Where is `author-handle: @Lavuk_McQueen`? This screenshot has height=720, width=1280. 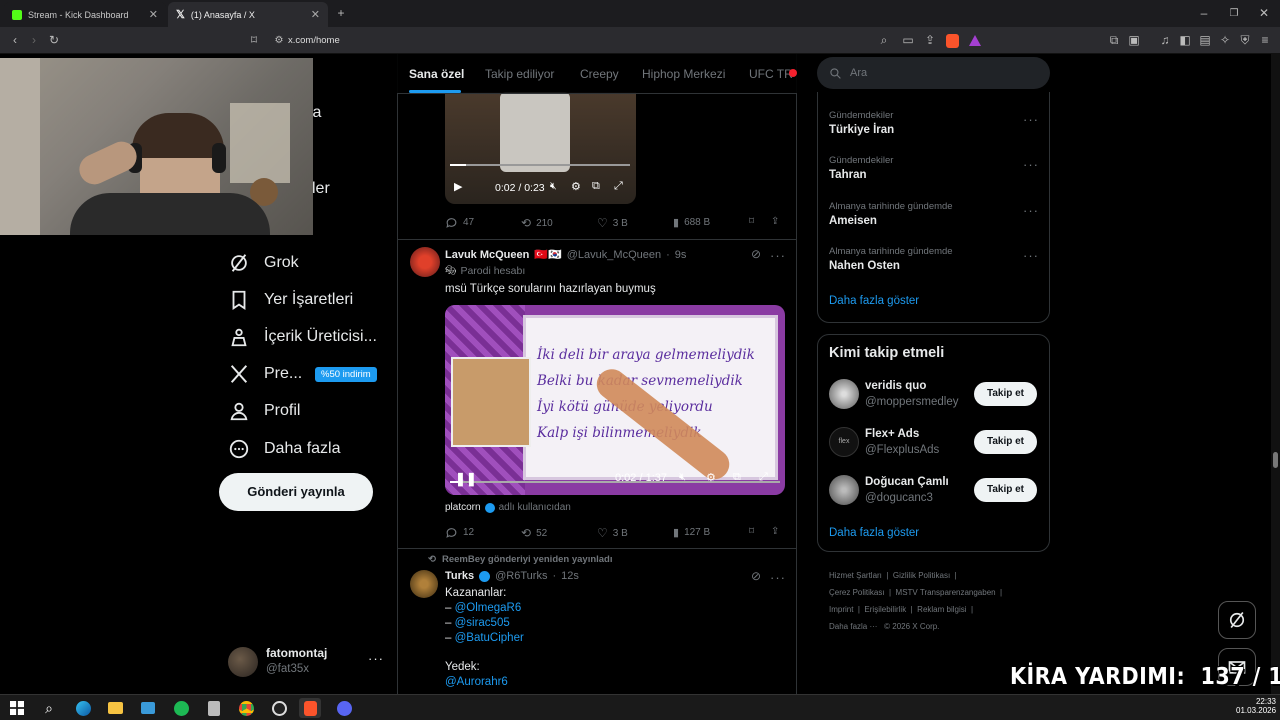 author-handle: @Lavuk_McQueen is located at coordinates (614, 255).